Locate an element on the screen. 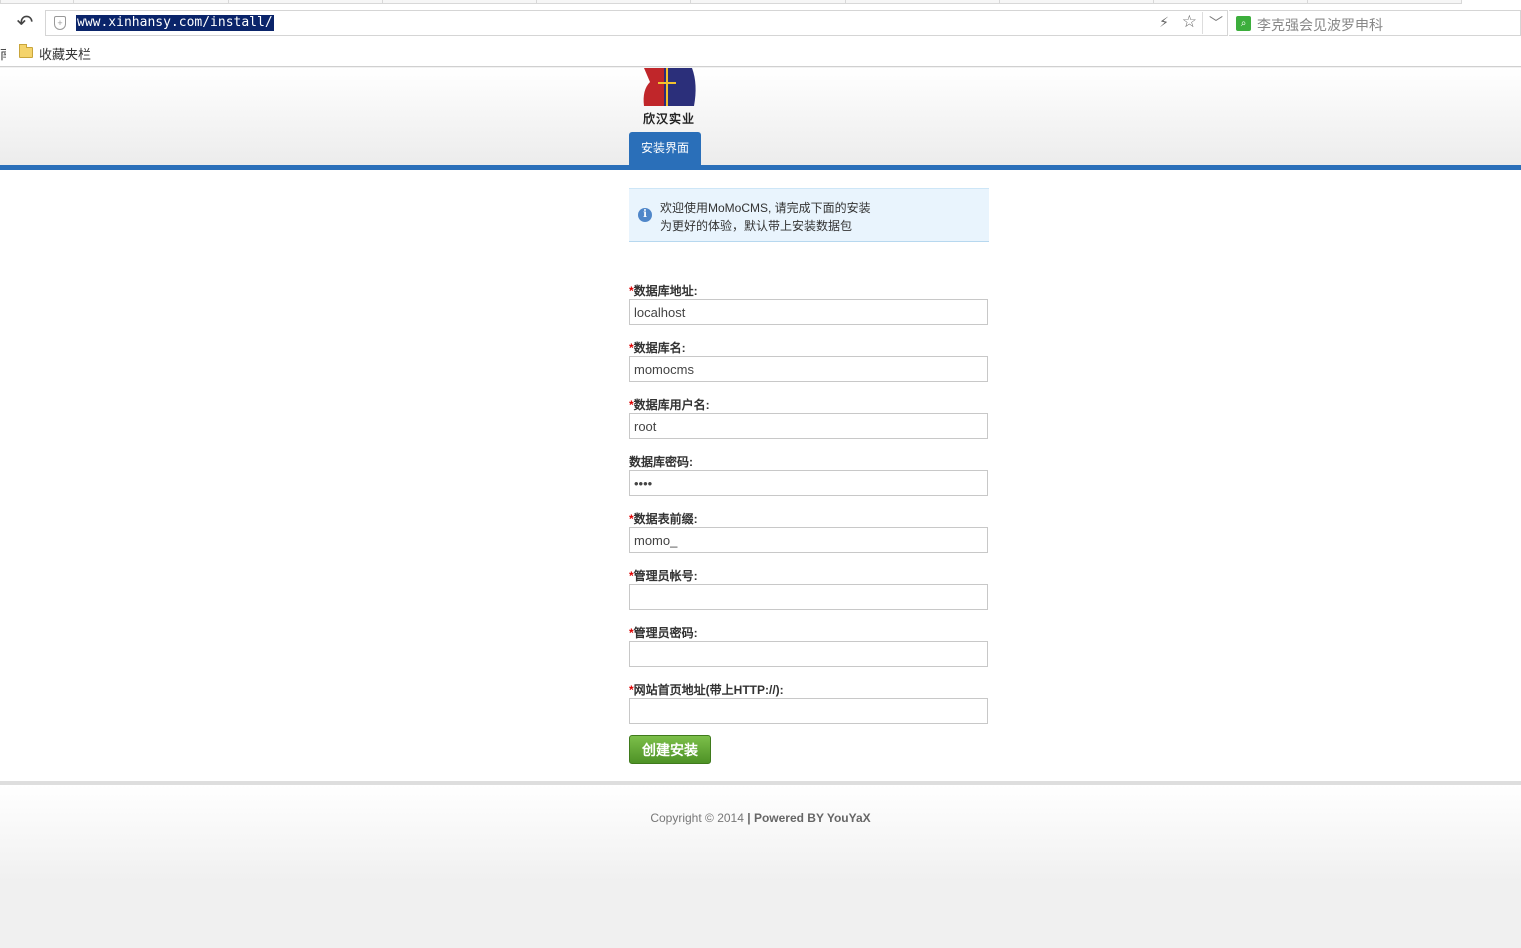 The height and width of the screenshot is (948, 1521). shield-icon: + is located at coordinates (60, 23).